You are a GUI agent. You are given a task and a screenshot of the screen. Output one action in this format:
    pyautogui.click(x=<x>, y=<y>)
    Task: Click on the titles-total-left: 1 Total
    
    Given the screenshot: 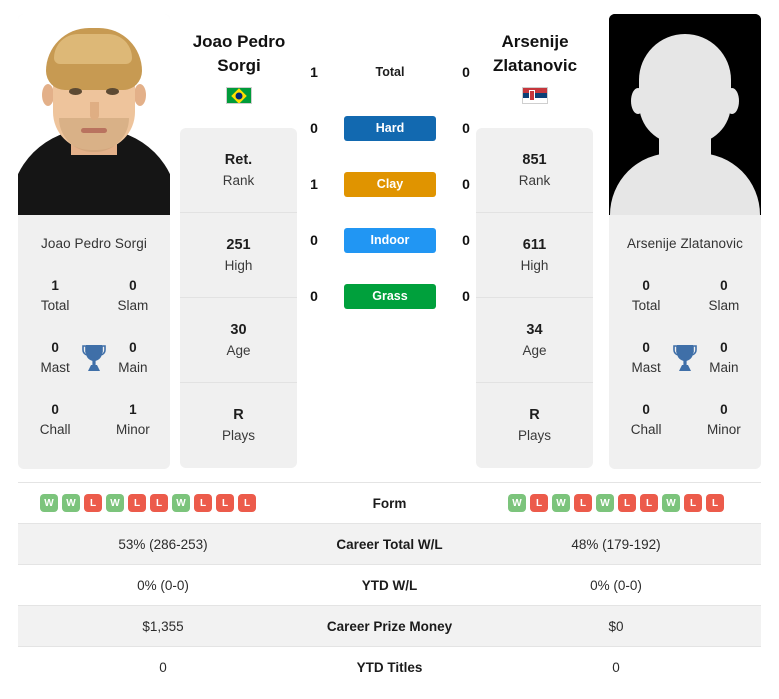 What is the action you would take?
    pyautogui.click(x=55, y=296)
    